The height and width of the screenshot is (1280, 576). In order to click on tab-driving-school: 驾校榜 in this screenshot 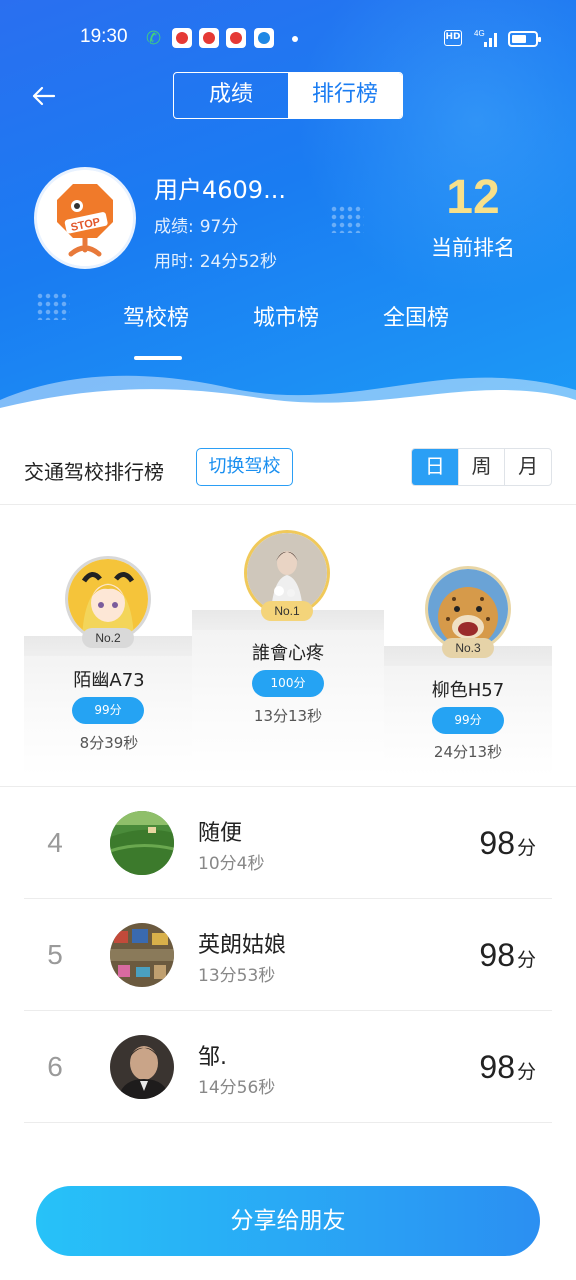, I will do `click(156, 316)`.